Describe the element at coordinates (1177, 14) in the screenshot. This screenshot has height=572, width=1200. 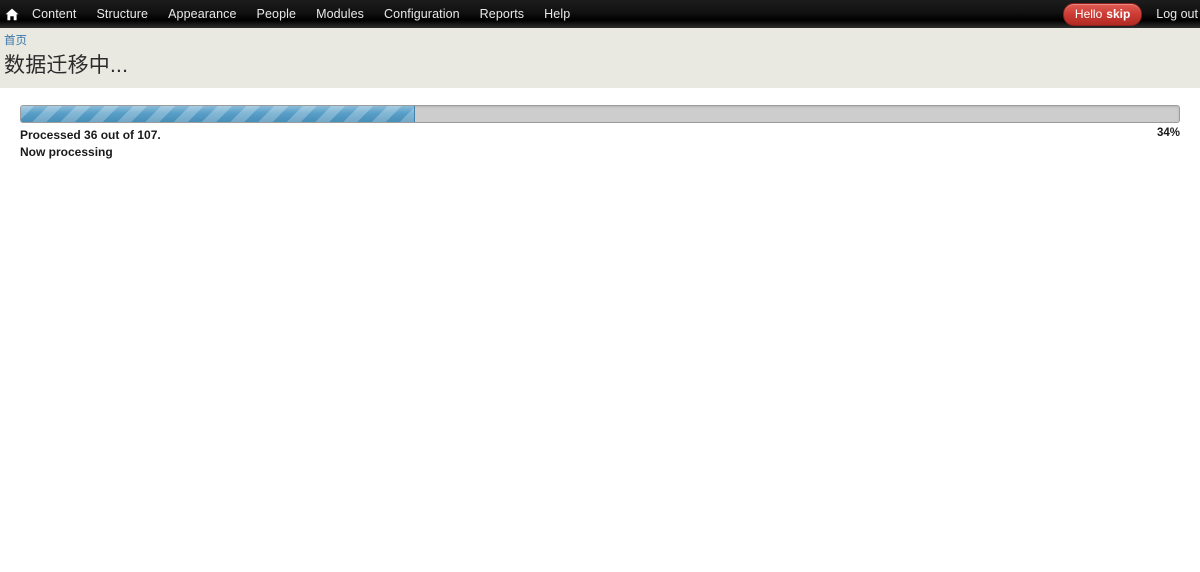
I see `logout-link: Log out` at that location.